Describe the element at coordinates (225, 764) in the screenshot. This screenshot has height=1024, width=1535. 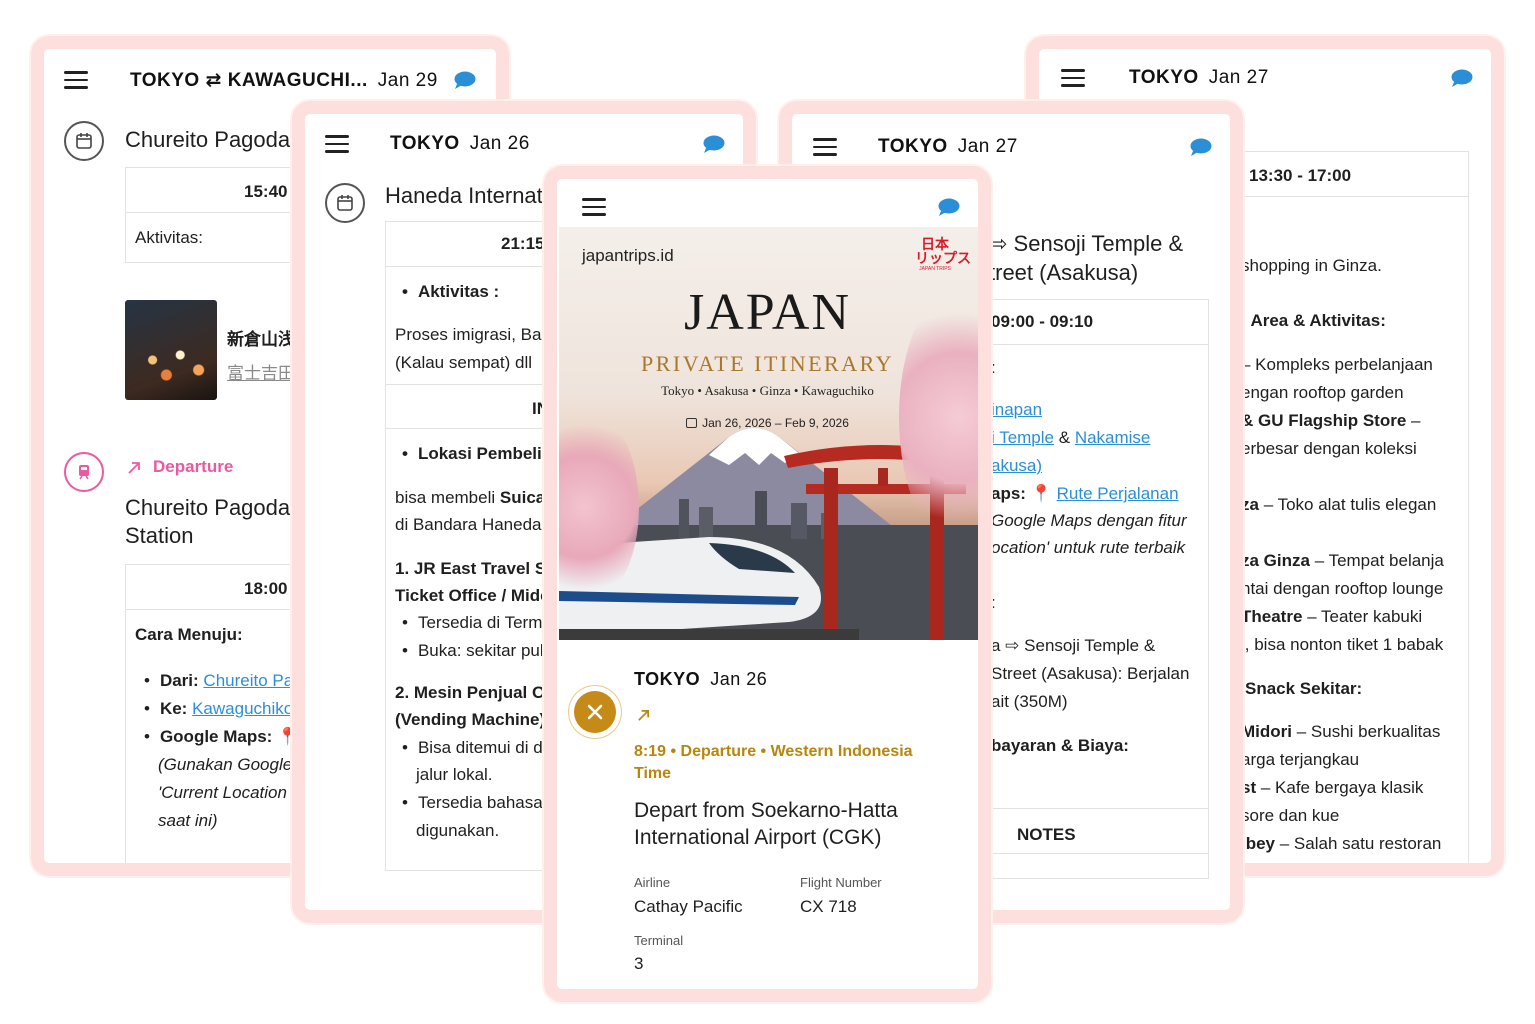
I see `maps-note-1: (Gunakan Google` at that location.